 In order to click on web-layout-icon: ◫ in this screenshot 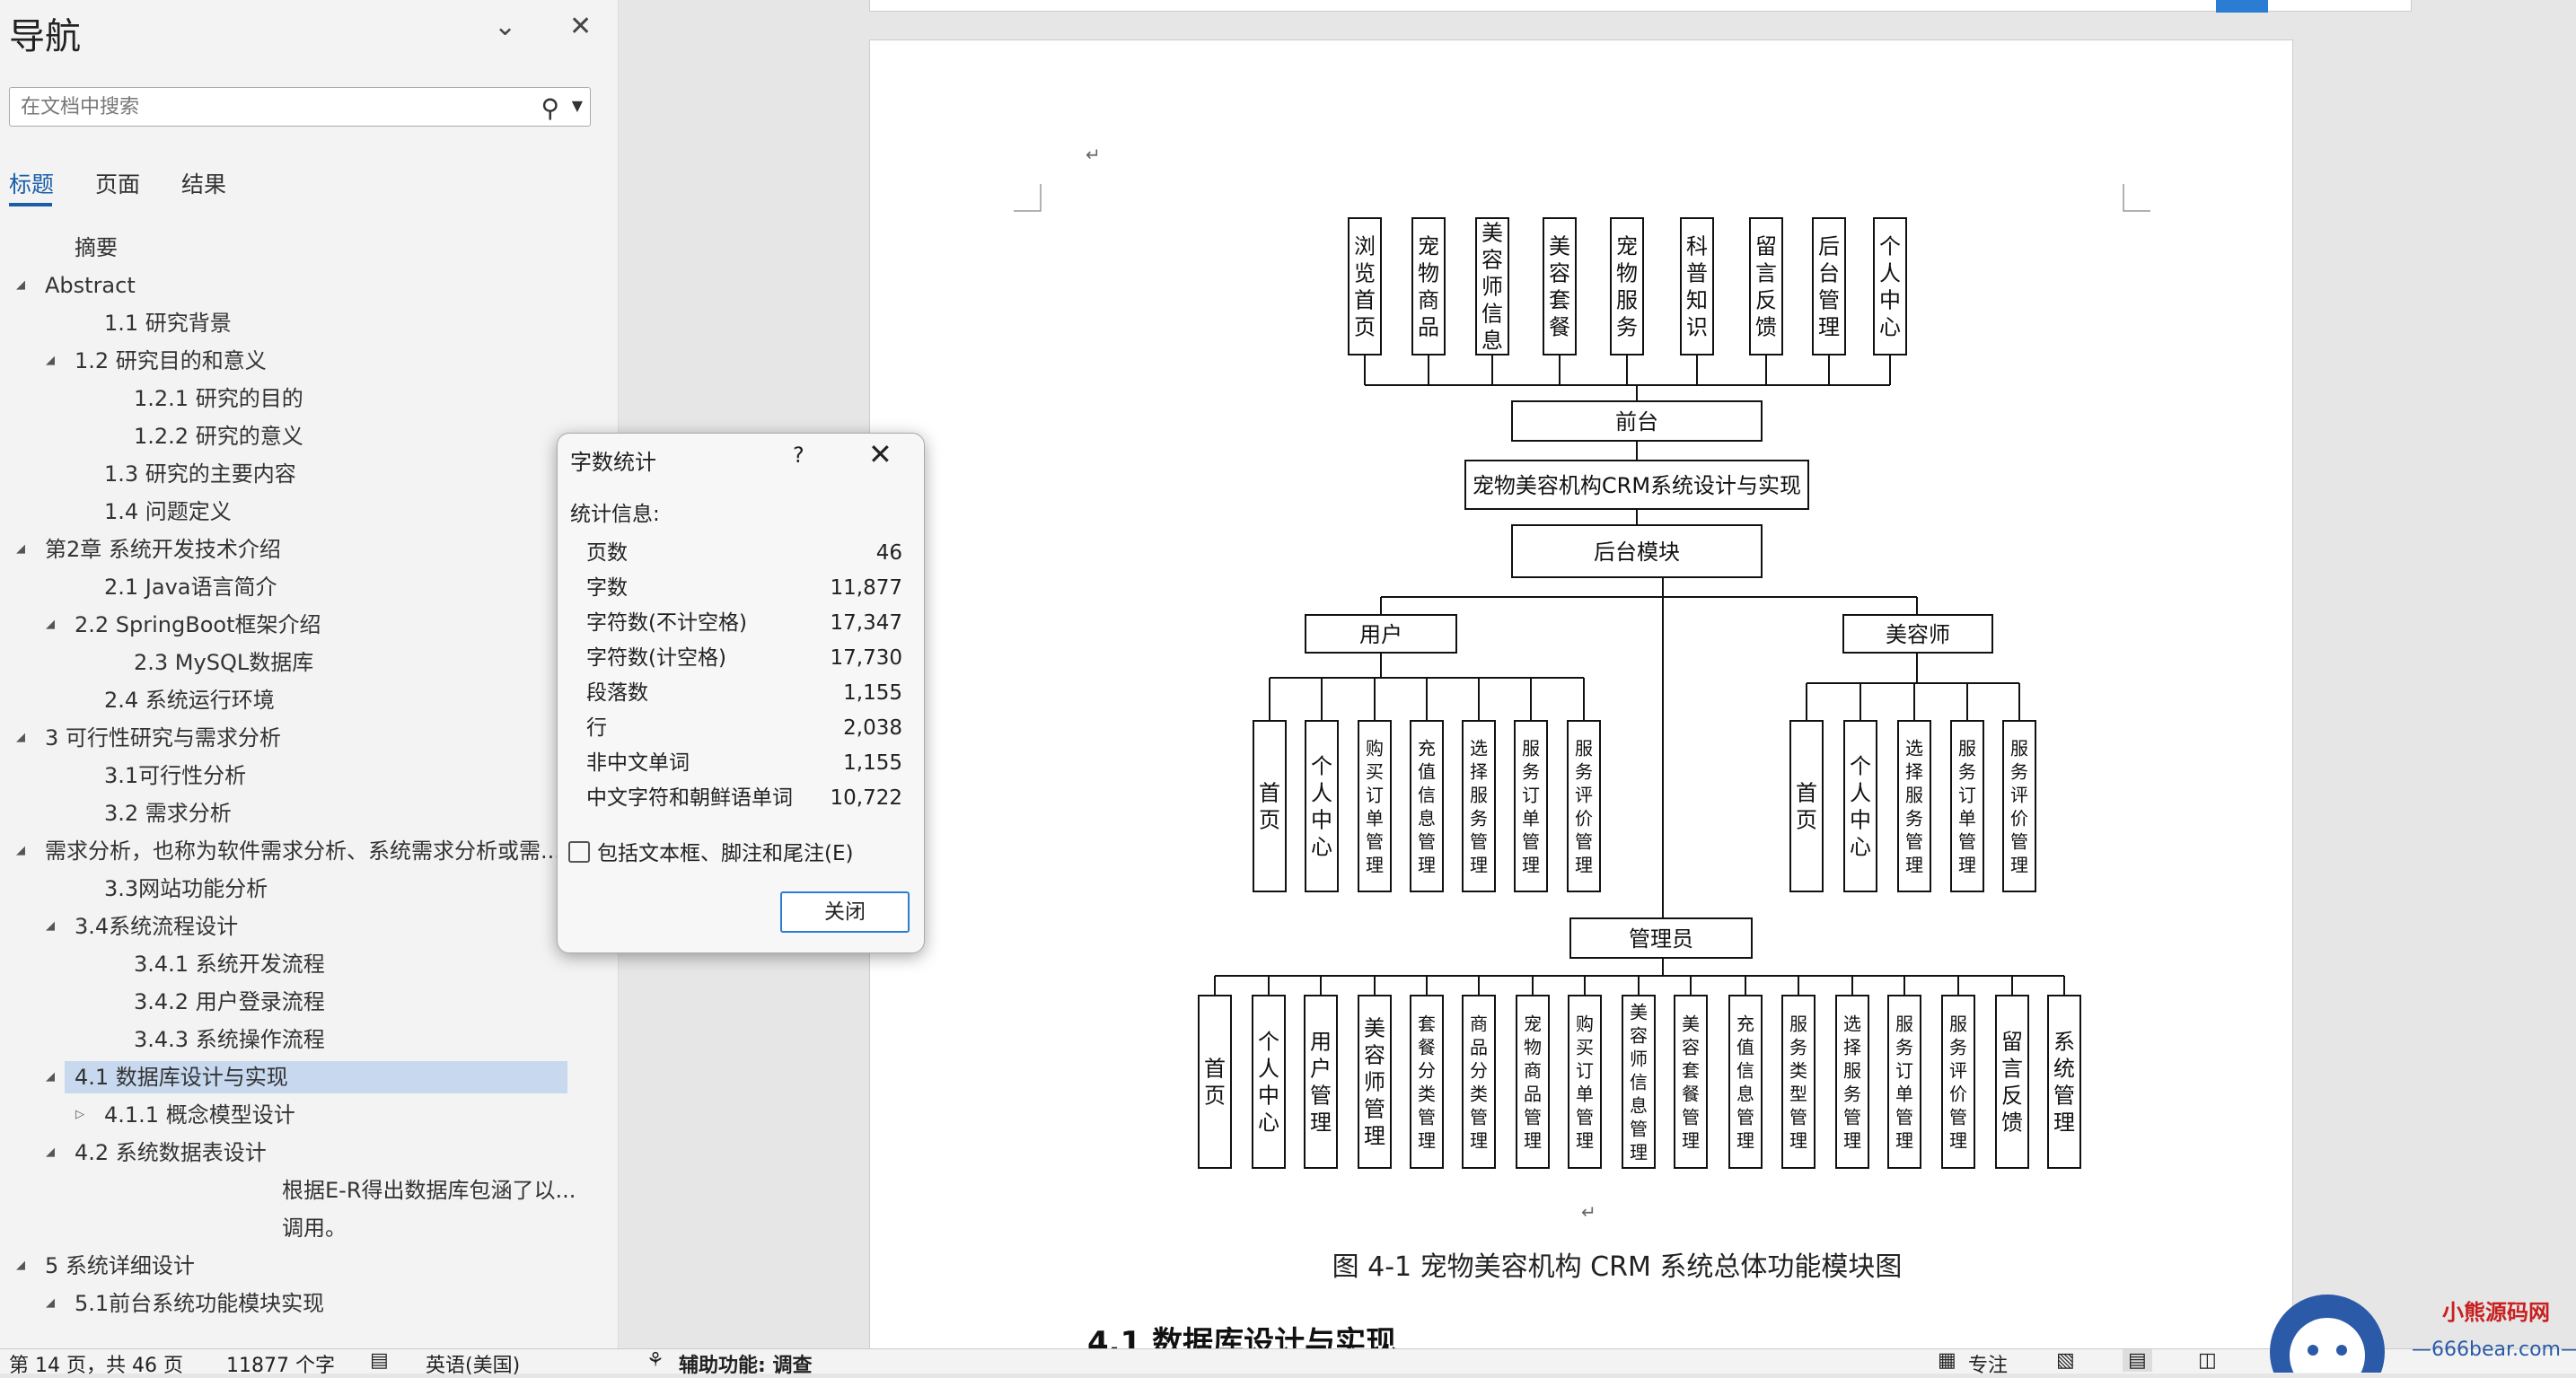, I will do `click(2207, 1360)`.